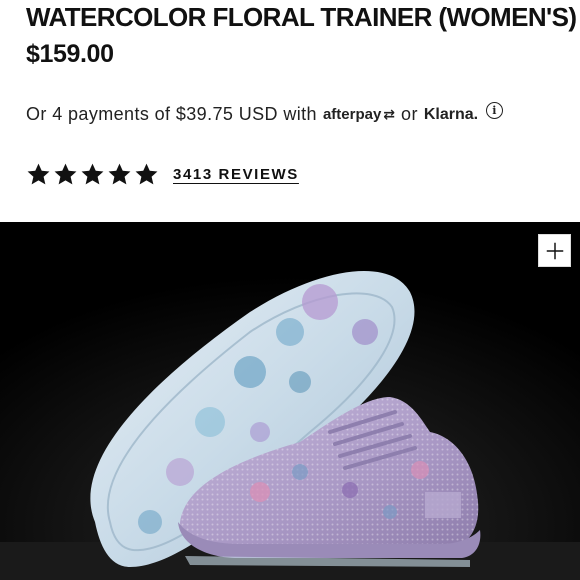 The height and width of the screenshot is (580, 580). I want to click on klarna-logo: Klarna., so click(451, 115).